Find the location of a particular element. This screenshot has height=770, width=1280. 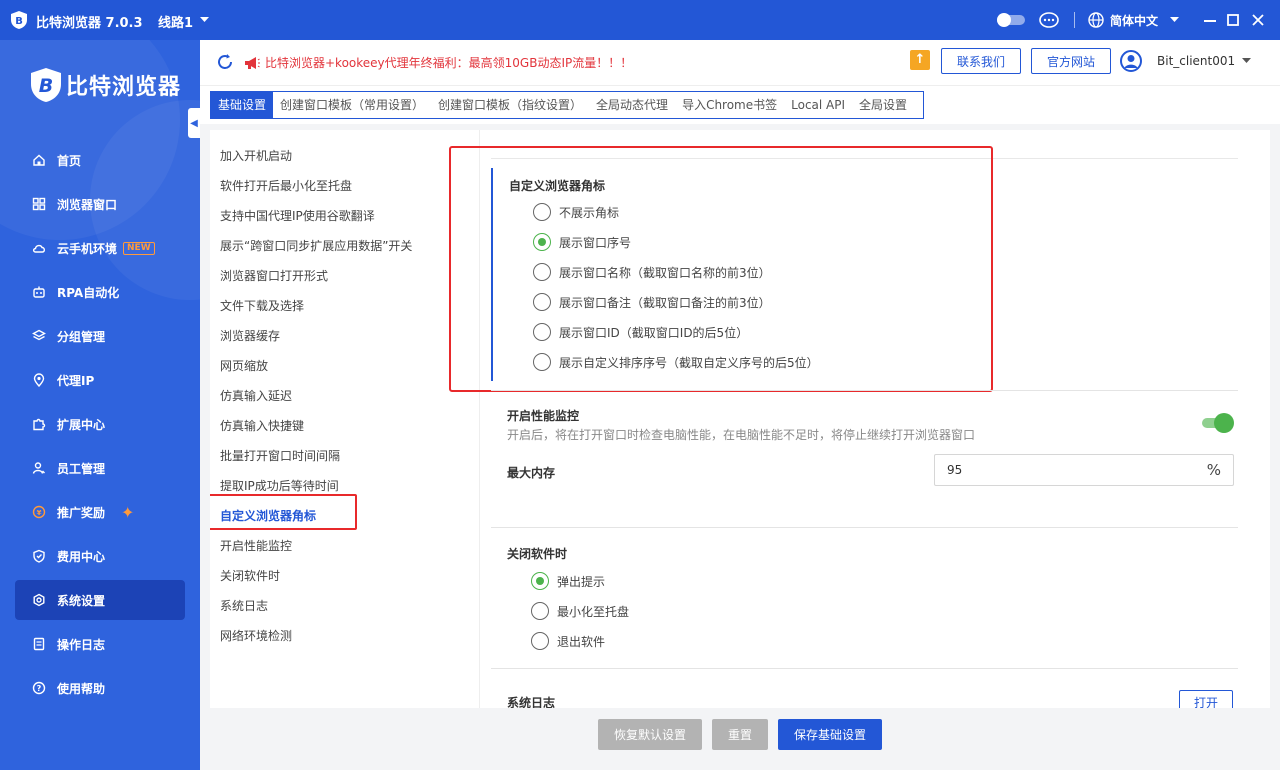

refresh-icon is located at coordinates (225, 62).